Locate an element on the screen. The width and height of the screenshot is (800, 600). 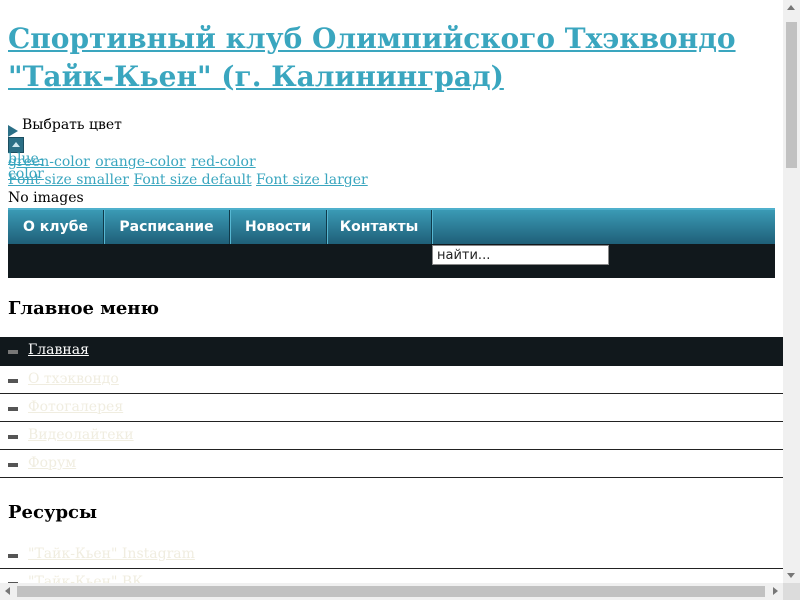
color-links: green-color orange-color red-color is located at coordinates (132, 162).